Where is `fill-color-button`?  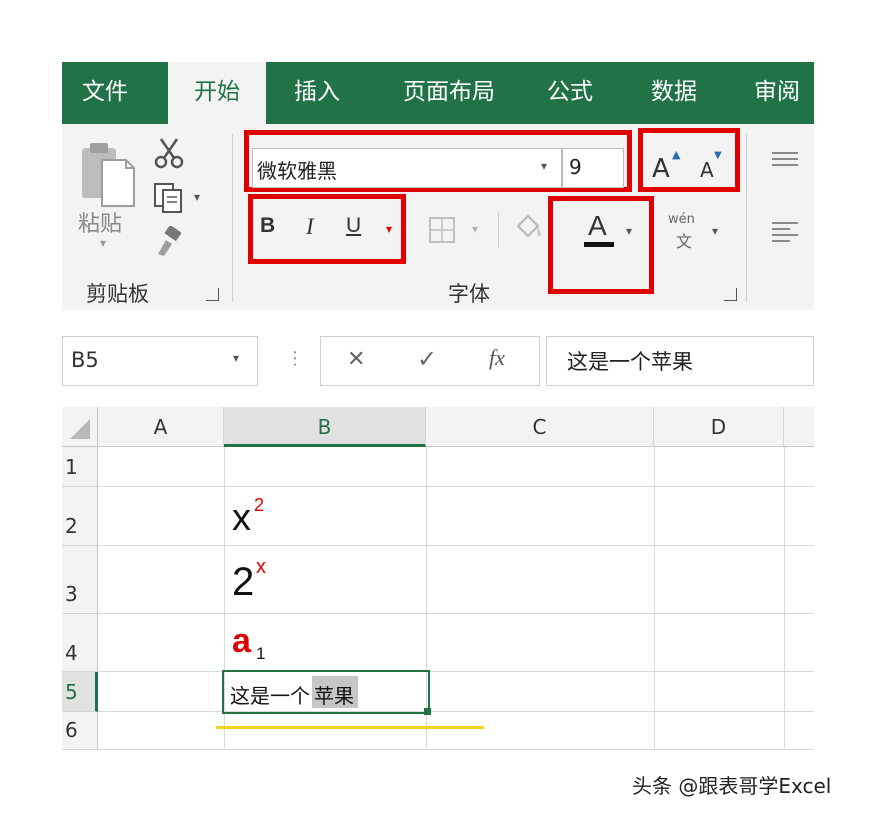 fill-color-button is located at coordinates (532, 228).